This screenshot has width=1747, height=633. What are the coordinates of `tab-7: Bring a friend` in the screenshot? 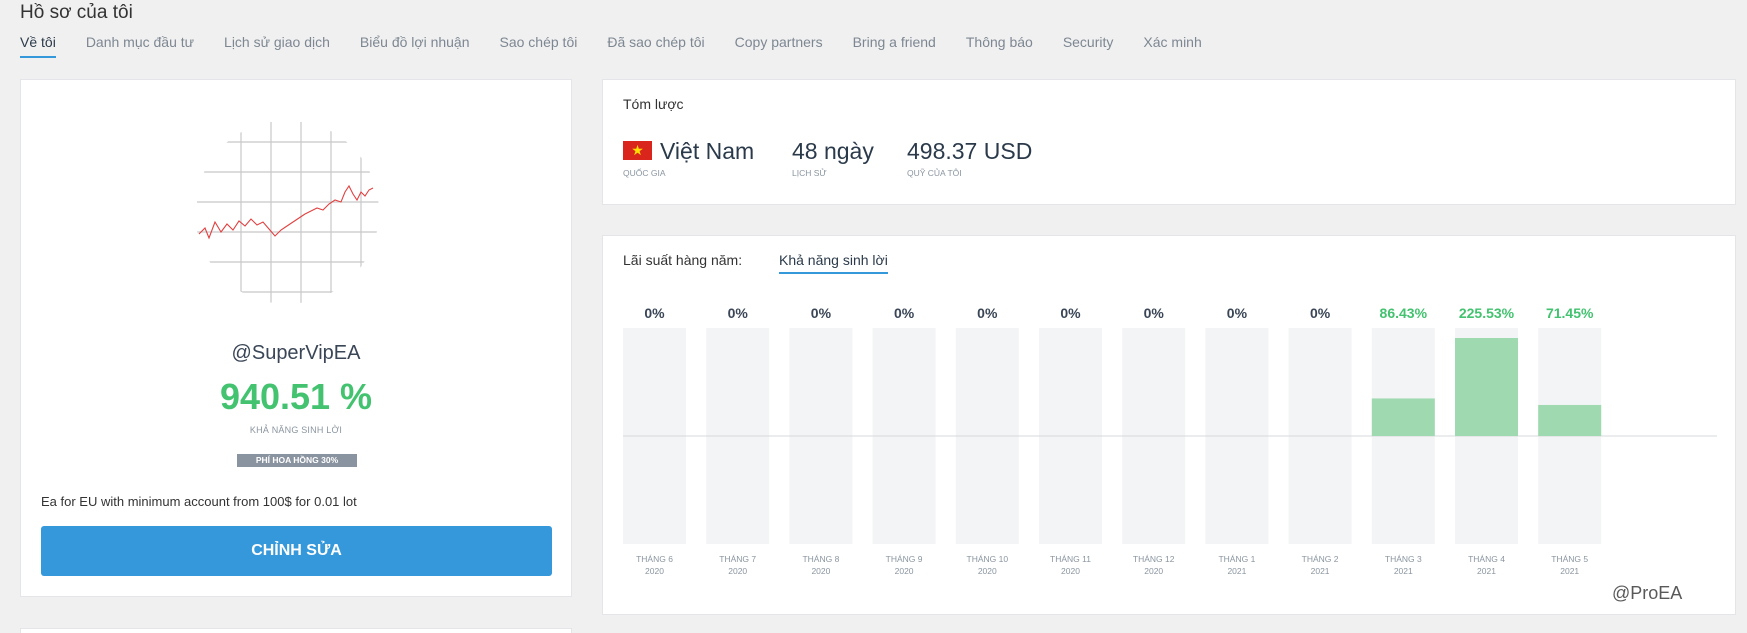 It's located at (894, 46).